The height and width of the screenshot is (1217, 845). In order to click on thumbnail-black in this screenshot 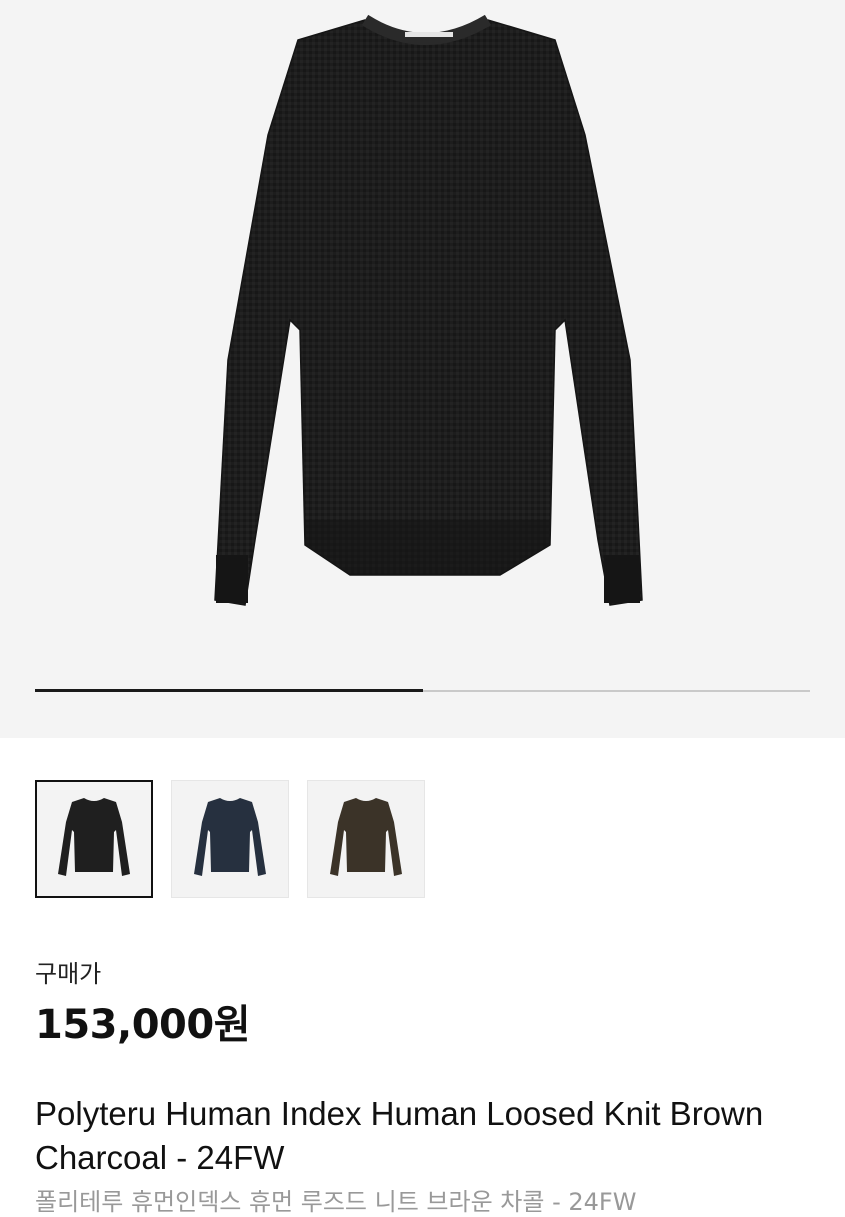, I will do `click(94, 839)`.